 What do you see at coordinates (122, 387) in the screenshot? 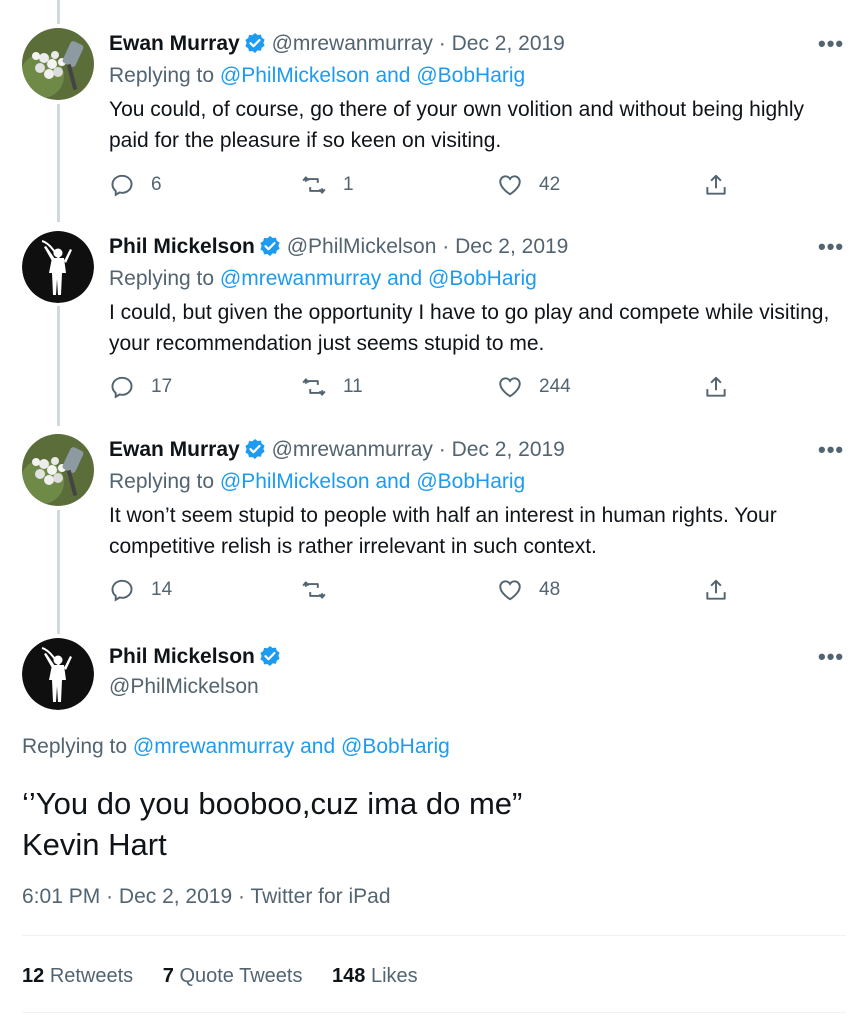
I see `reply-icon` at bounding box center [122, 387].